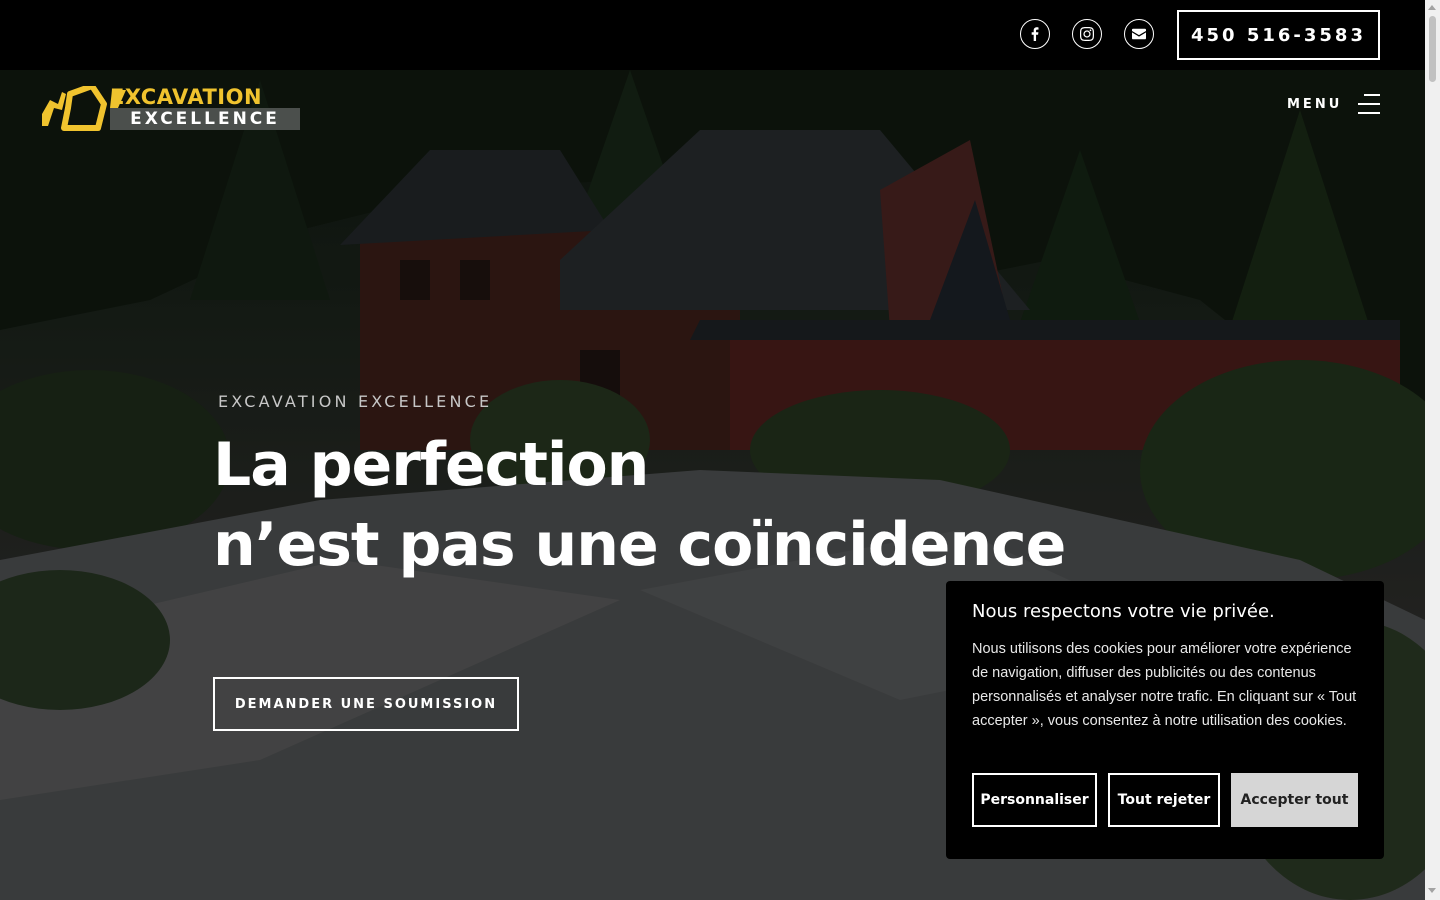 The height and width of the screenshot is (900, 1440). I want to click on hamburger-icon, so click(1369, 104).